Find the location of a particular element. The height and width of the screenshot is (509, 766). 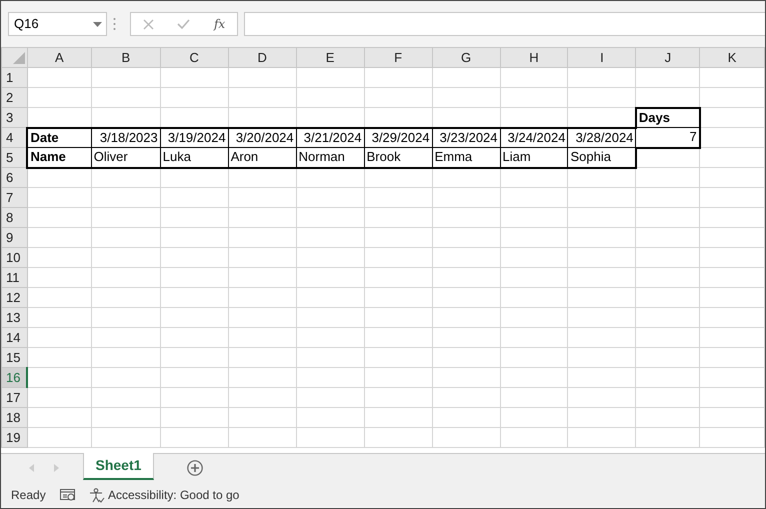

table-cell: 3/21/2024 is located at coordinates (330, 138).